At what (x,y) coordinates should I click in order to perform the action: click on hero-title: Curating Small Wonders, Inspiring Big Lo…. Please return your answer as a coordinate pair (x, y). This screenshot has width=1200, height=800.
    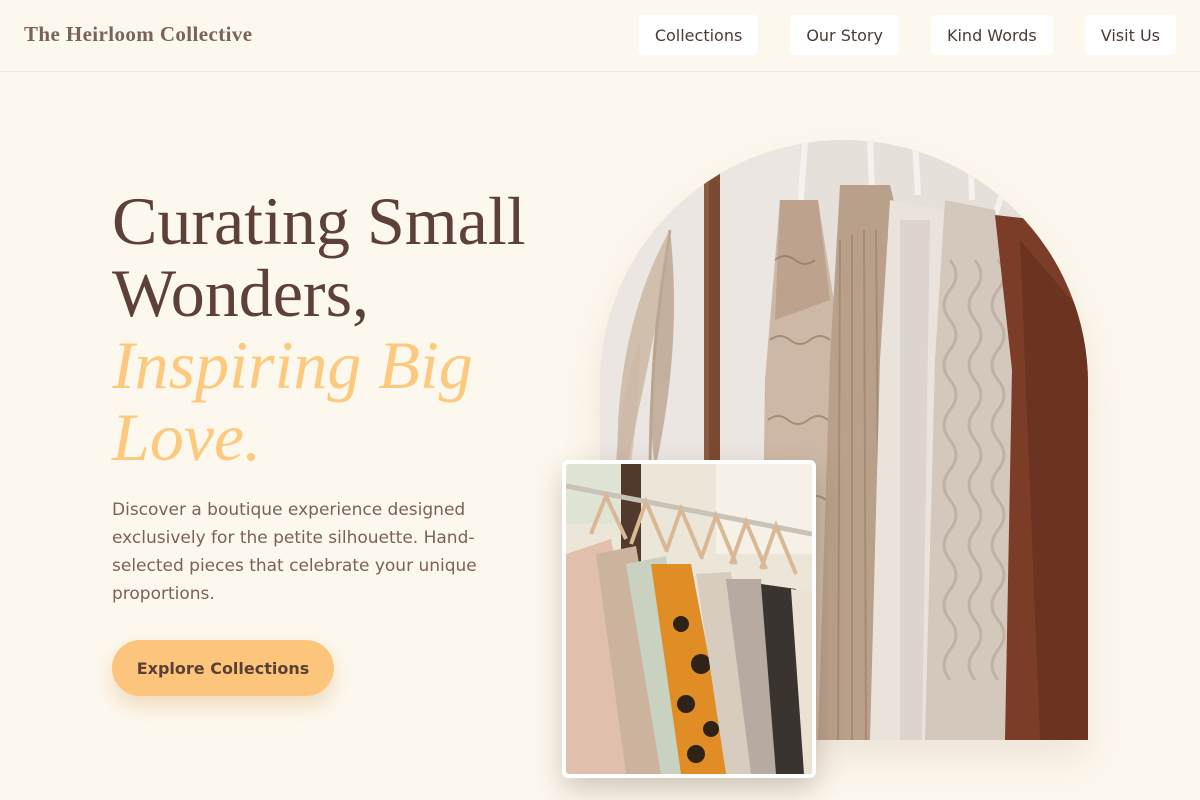
    Looking at the image, I should click on (352, 329).